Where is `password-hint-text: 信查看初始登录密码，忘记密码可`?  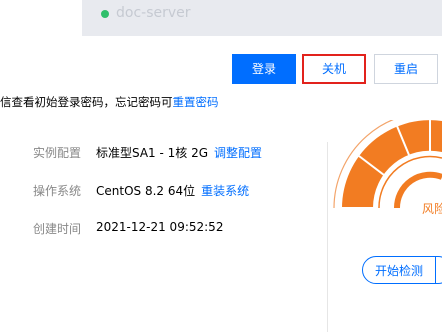
password-hint-text: 信查看初始登录密码，忘记密码可 is located at coordinates (86, 102).